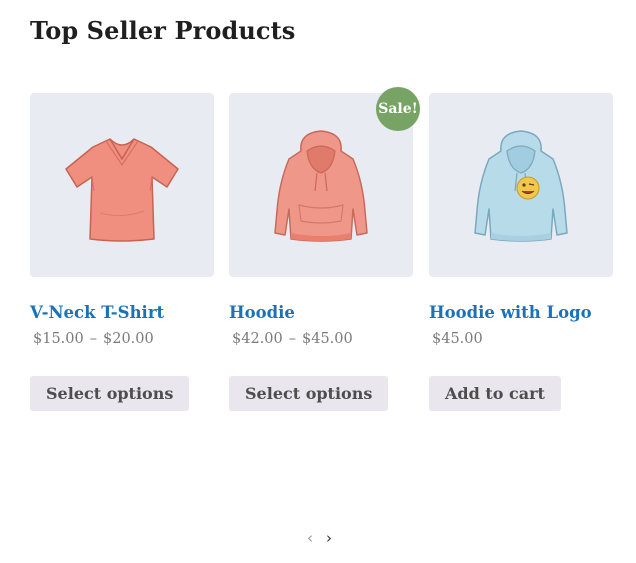 The height and width of the screenshot is (563, 636). I want to click on product-name-link: V-Neck T-Shirt, so click(122, 312).